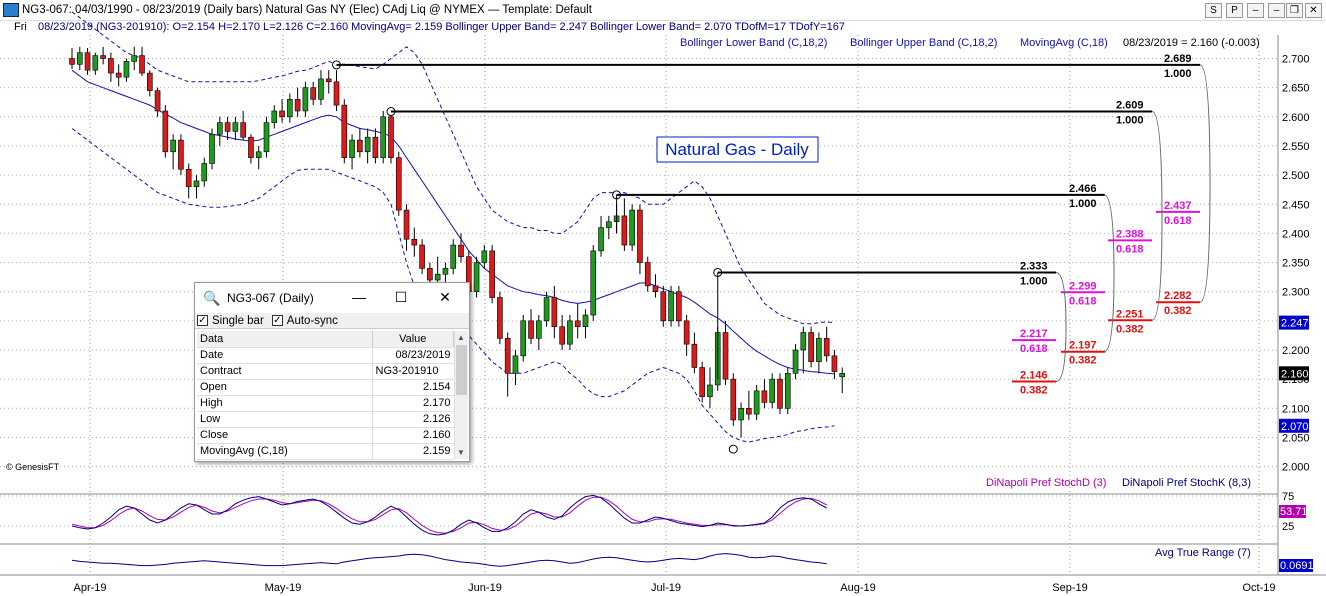 The image size is (1326, 596). I want to click on table-row: Close 2.160, so click(325, 435).